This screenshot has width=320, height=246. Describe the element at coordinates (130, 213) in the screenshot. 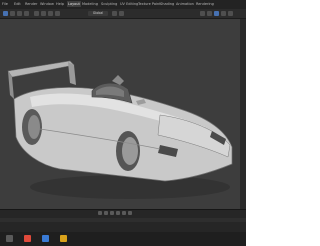

I see `jump-end-icon` at that location.